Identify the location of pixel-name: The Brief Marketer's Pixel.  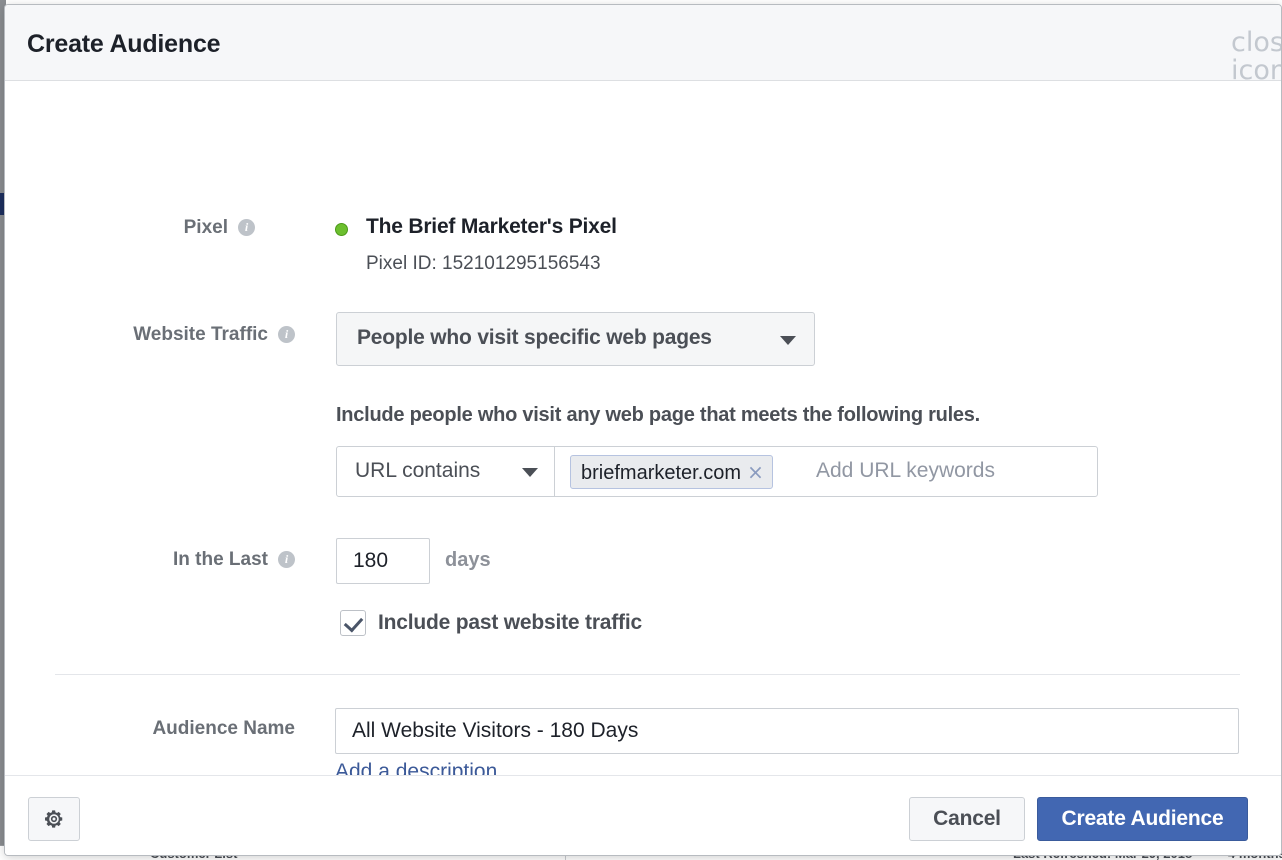
(491, 226).